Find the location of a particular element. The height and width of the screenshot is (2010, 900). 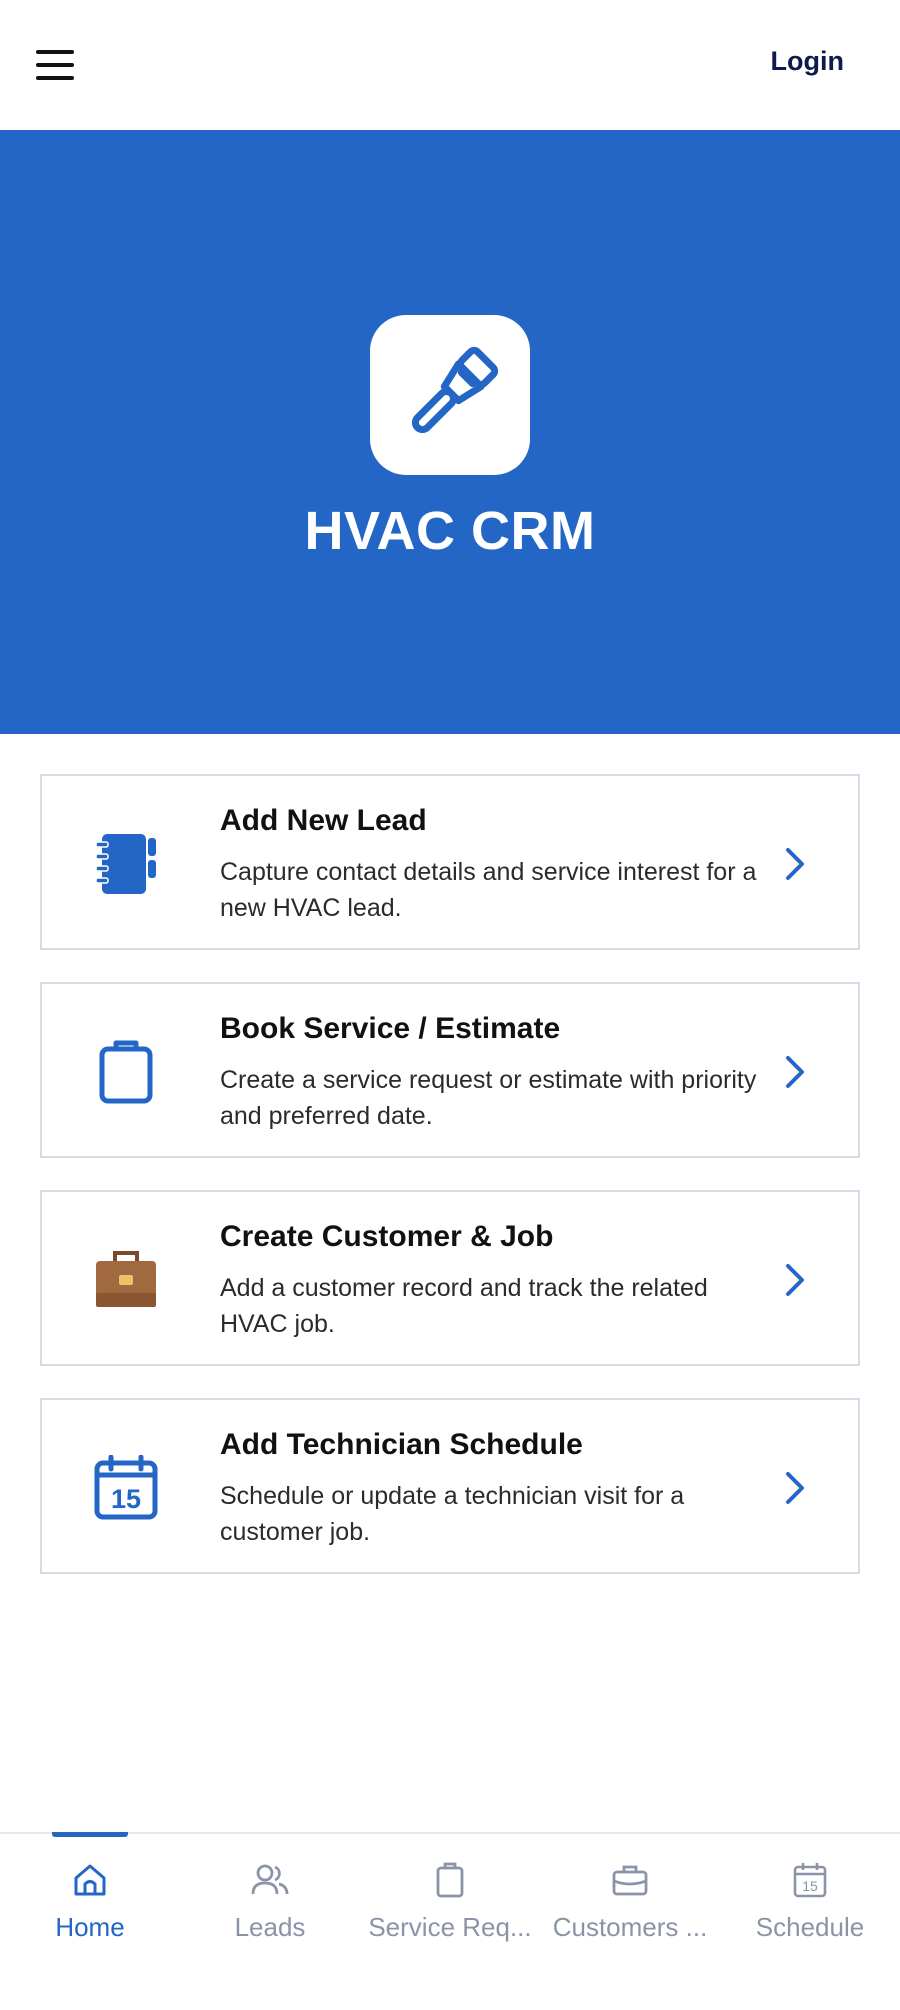

card-title: Add Technician Schedule is located at coordinates (401, 1444).